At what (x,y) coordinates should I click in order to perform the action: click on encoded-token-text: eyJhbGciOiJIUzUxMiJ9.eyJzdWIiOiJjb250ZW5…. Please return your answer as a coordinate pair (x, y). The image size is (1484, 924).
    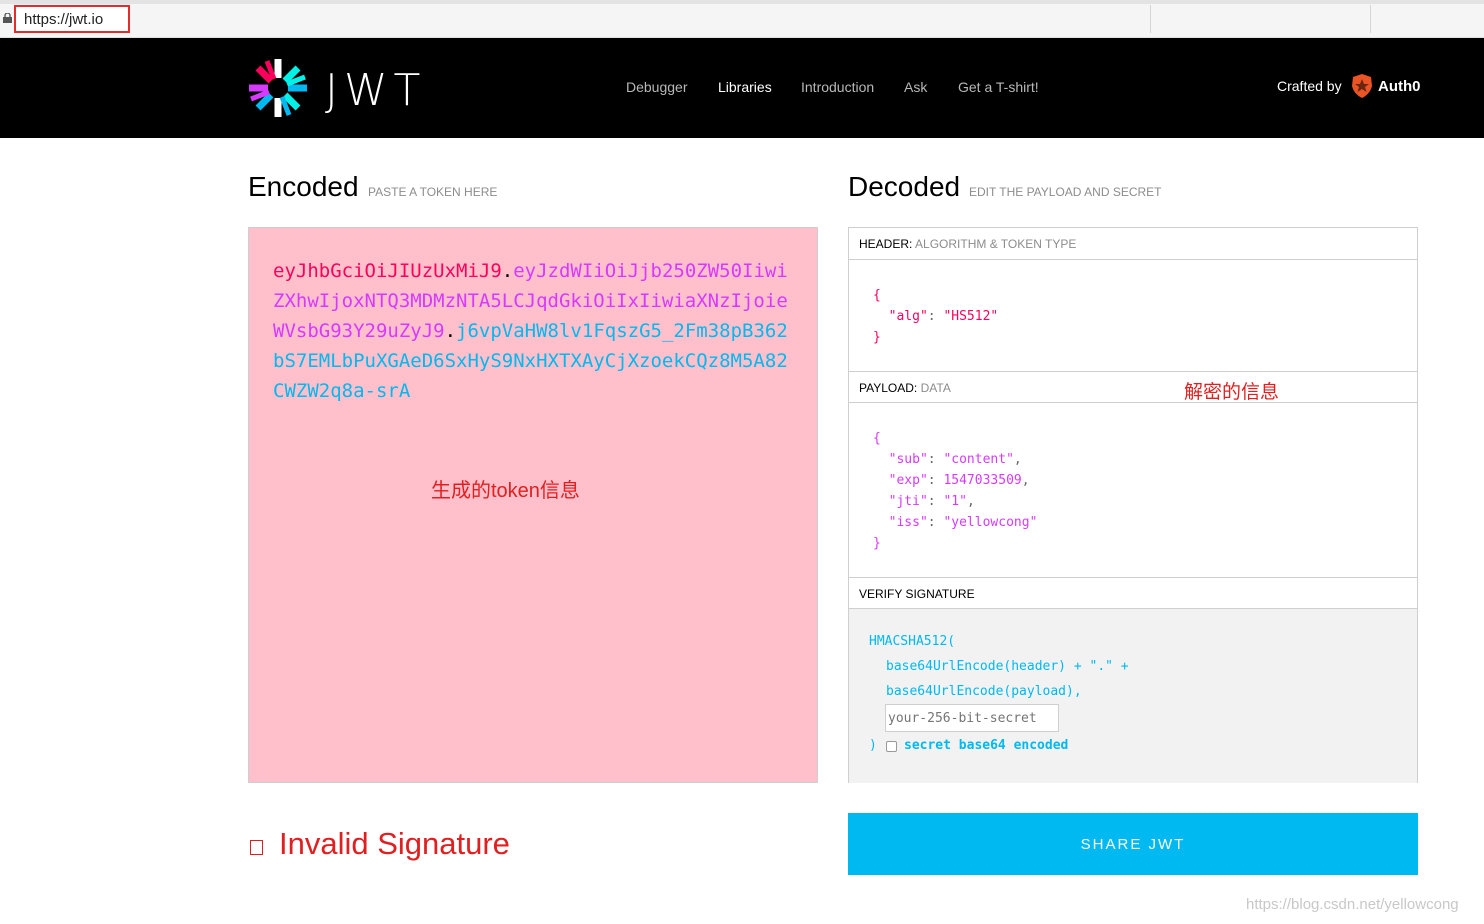
    Looking at the image, I should click on (533, 331).